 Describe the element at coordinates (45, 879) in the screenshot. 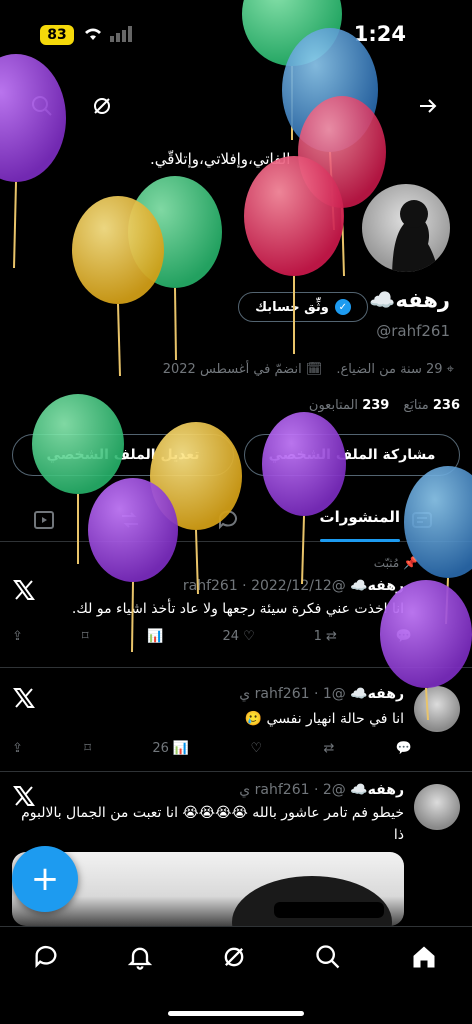

I see `compose-button: +` at that location.